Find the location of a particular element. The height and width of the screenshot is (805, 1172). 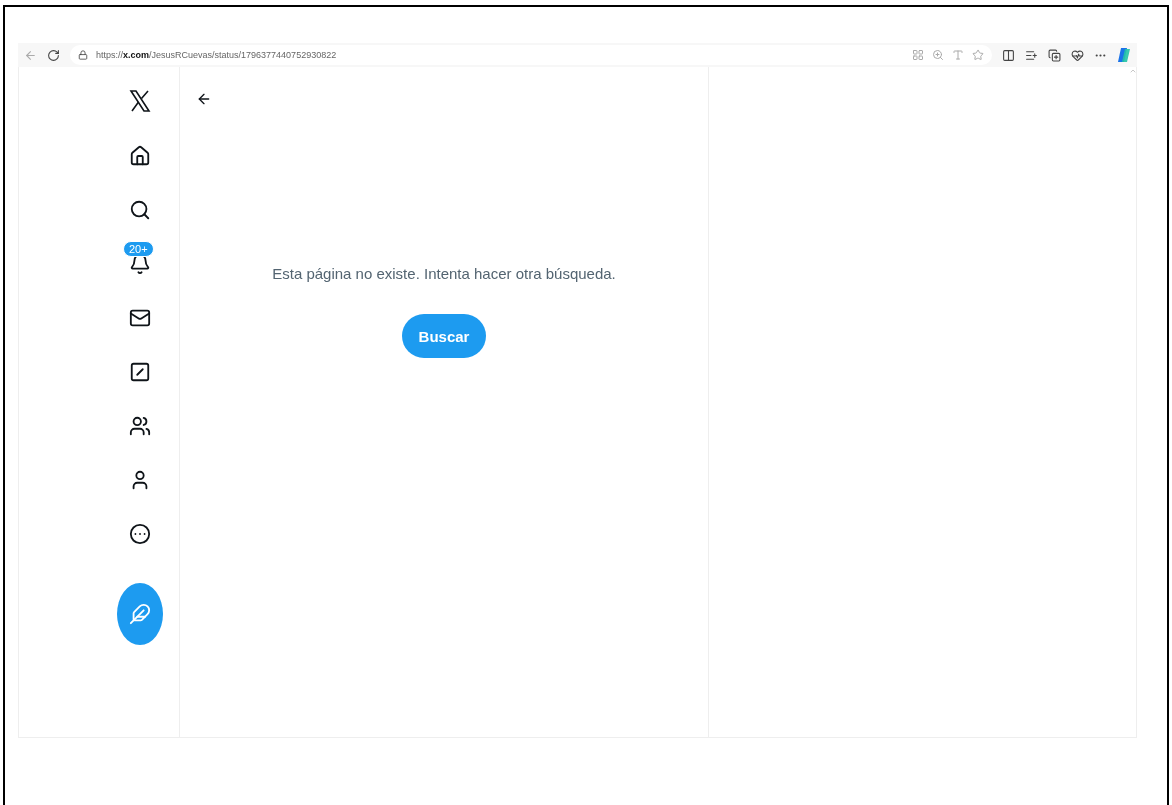

address-bar: https://x.com/JesusRCuevas/status/1796377440752930822 is located at coordinates (531, 55).